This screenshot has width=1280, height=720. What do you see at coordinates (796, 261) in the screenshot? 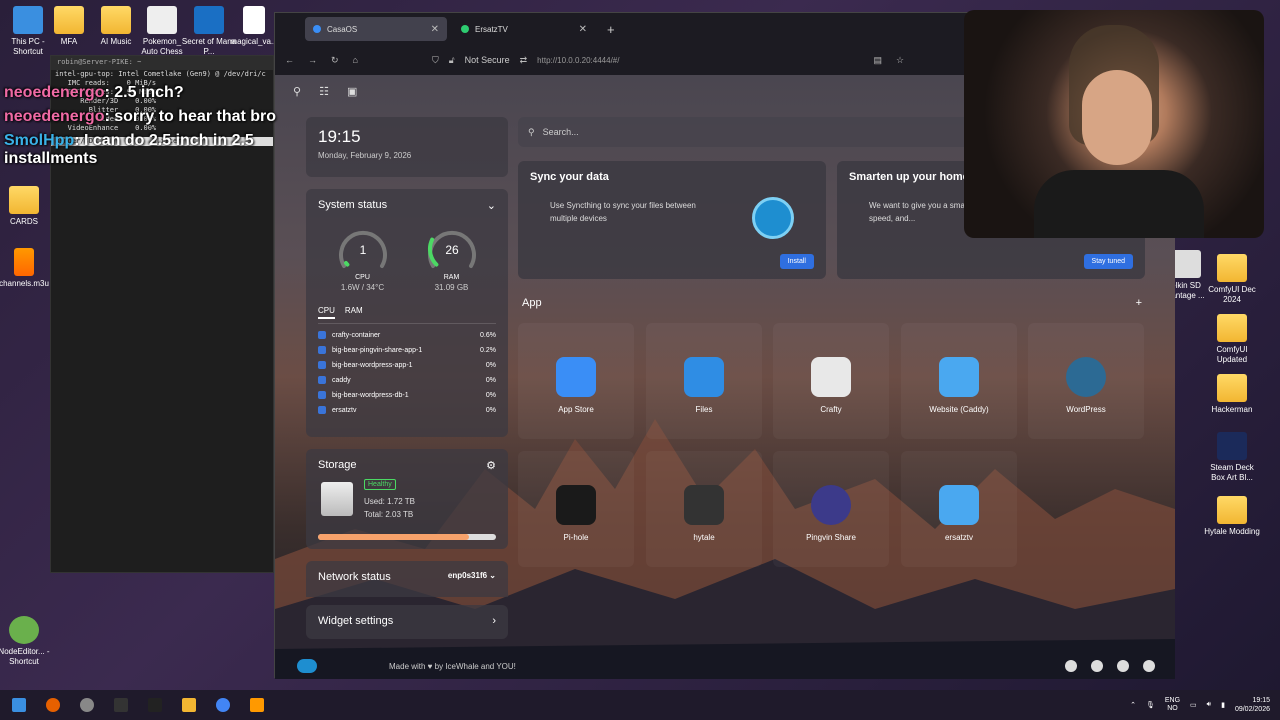
I see `install-button: Install` at bounding box center [796, 261].